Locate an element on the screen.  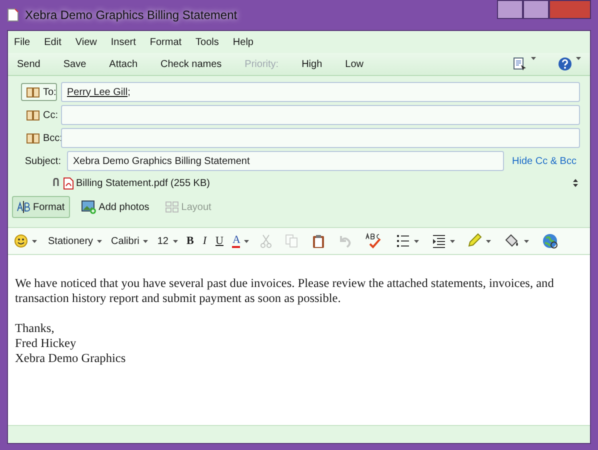
dropdown-button: Stationery is located at coordinates (75, 241).